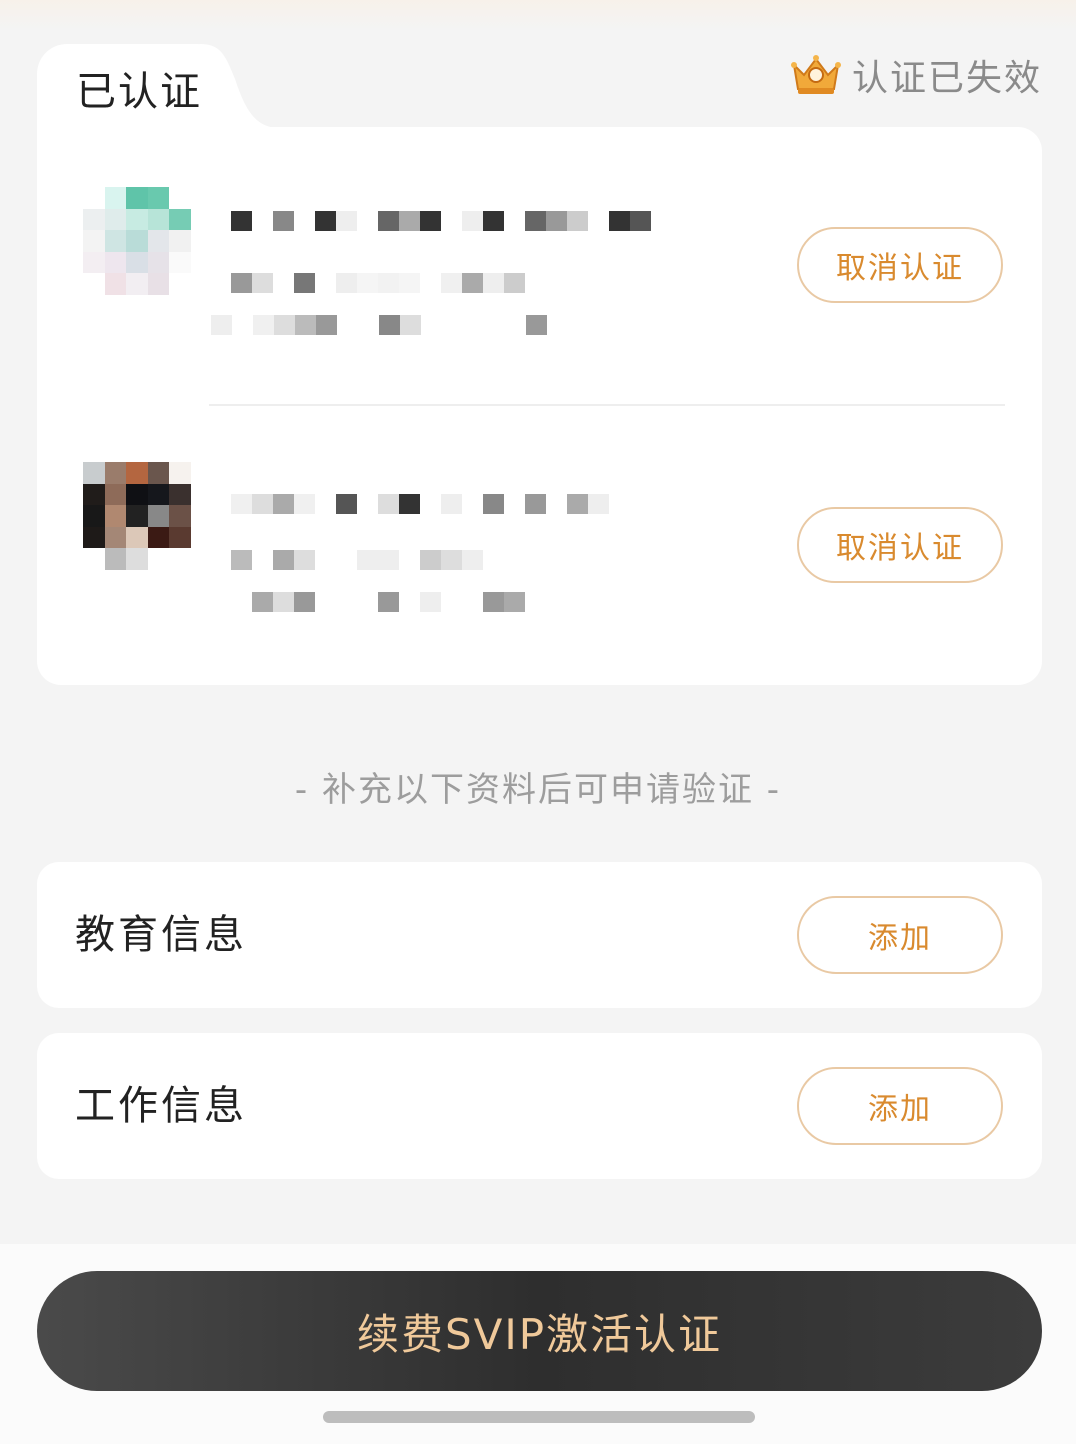 The height and width of the screenshot is (1444, 1076). What do you see at coordinates (607, 405) in the screenshot?
I see `divider` at bounding box center [607, 405].